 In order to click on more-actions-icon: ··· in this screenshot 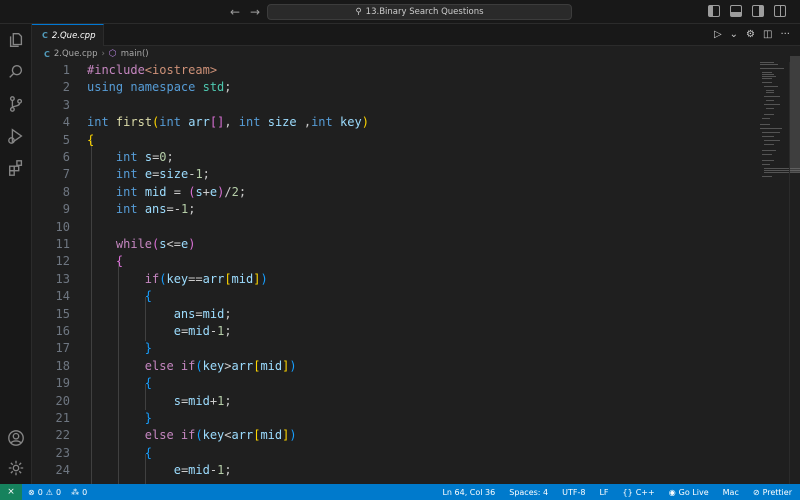, I will do `click(785, 34)`.